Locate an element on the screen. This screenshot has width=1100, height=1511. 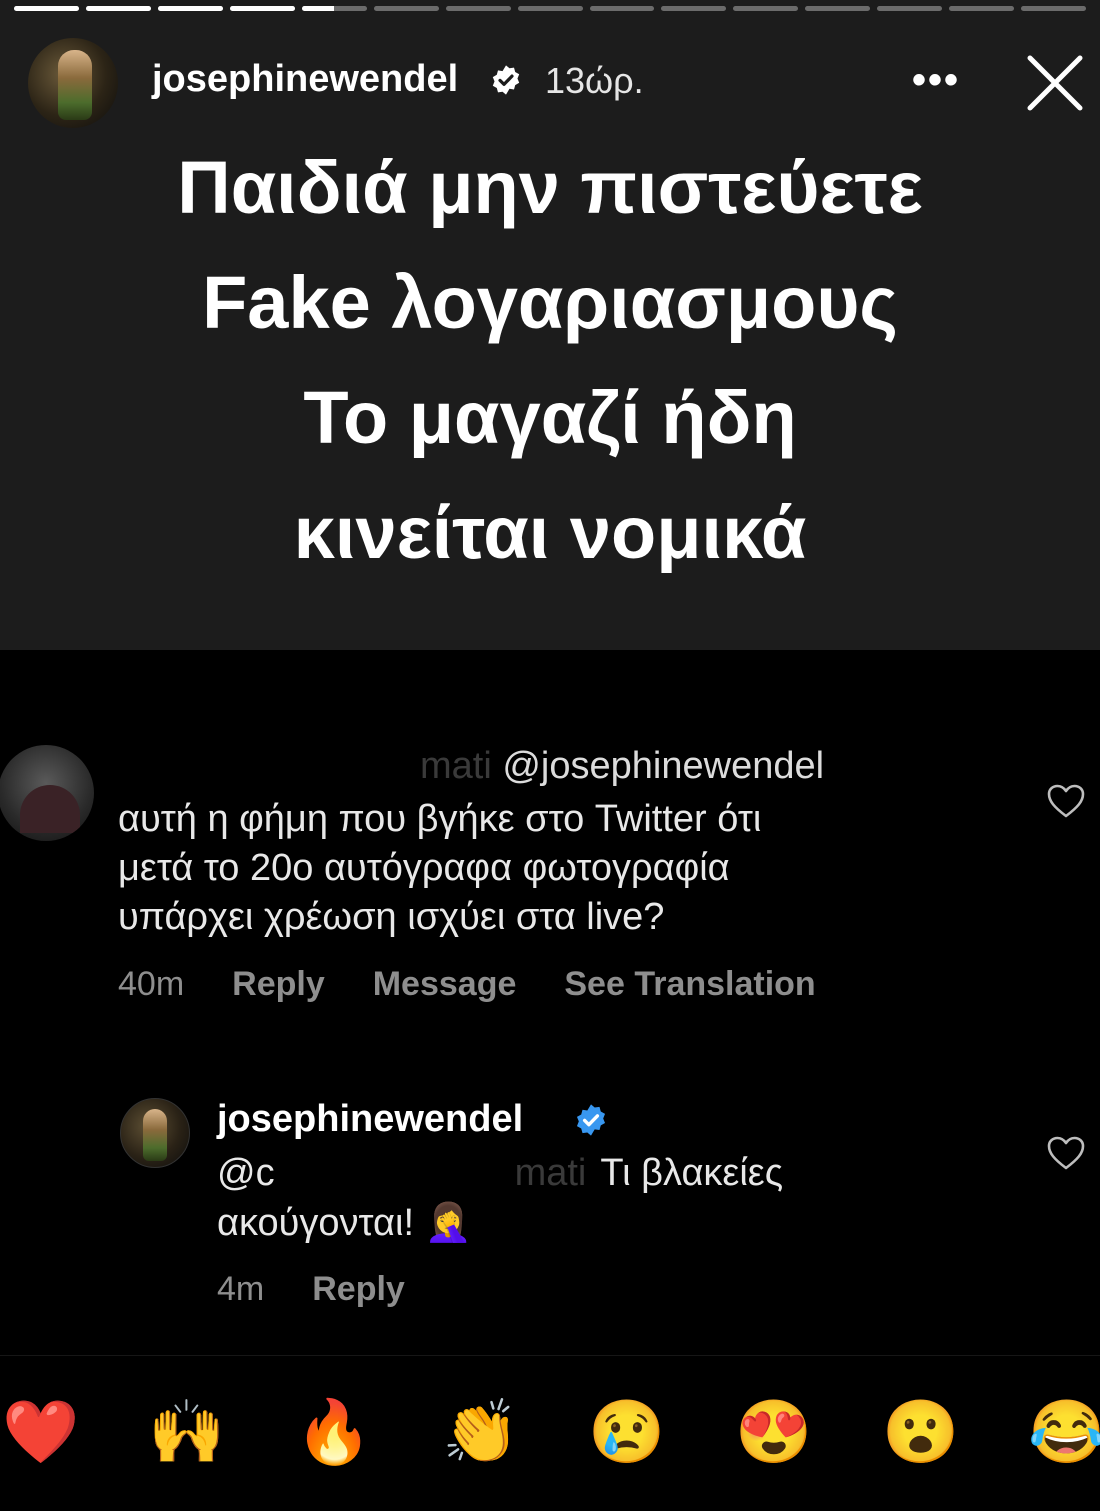
reaction-heart-eyes: 😍 is located at coordinates (773, 1433).